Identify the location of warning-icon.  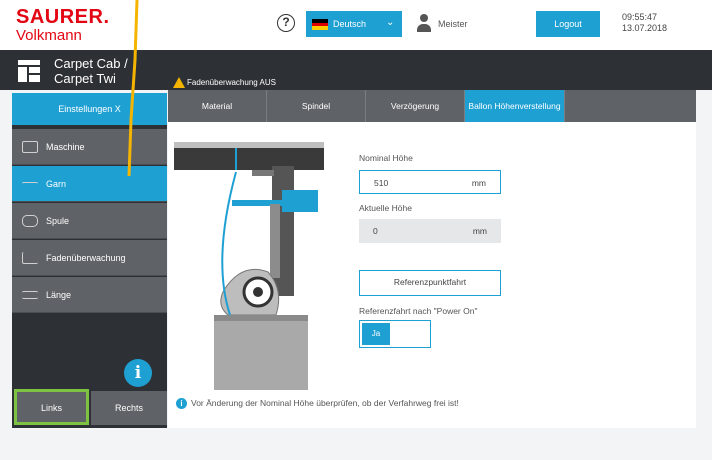
(179, 82).